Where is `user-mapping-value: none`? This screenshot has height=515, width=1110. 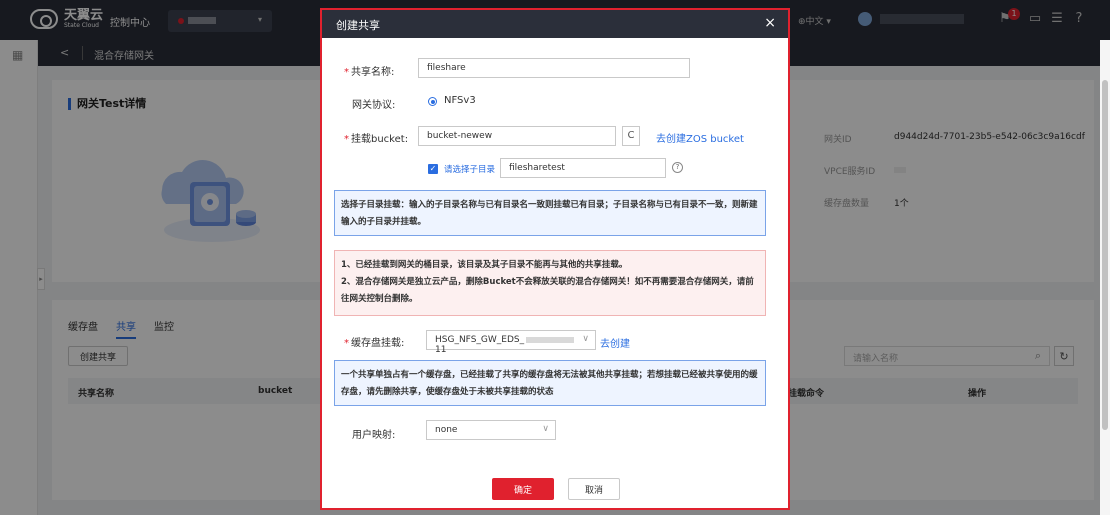
user-mapping-value: none is located at coordinates (446, 430).